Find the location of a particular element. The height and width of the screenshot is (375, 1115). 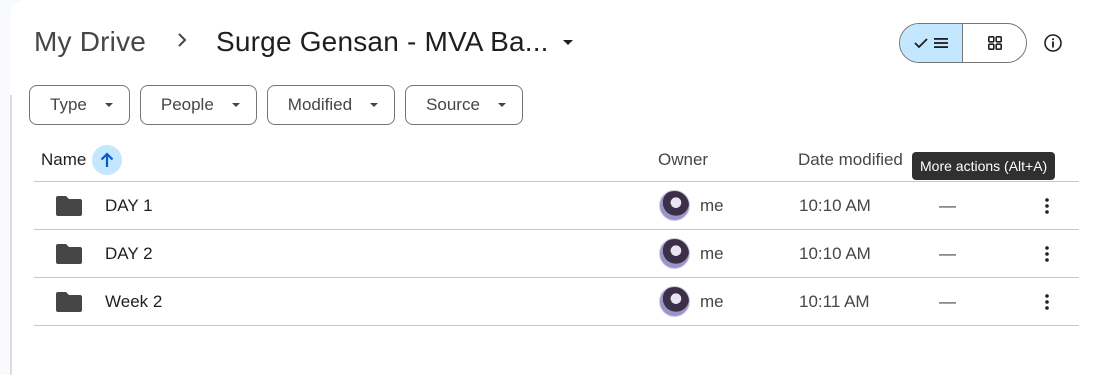

filter-people-label: People is located at coordinates (187, 104).